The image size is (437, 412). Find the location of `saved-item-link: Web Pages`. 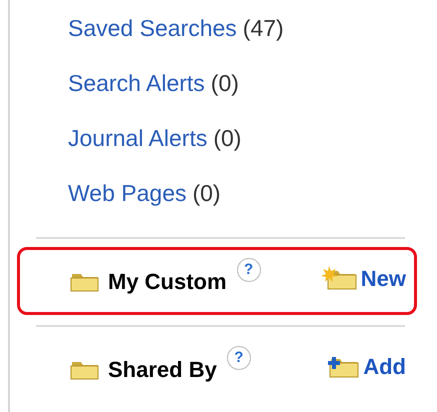

saved-item-link: Web Pages is located at coordinates (127, 193).